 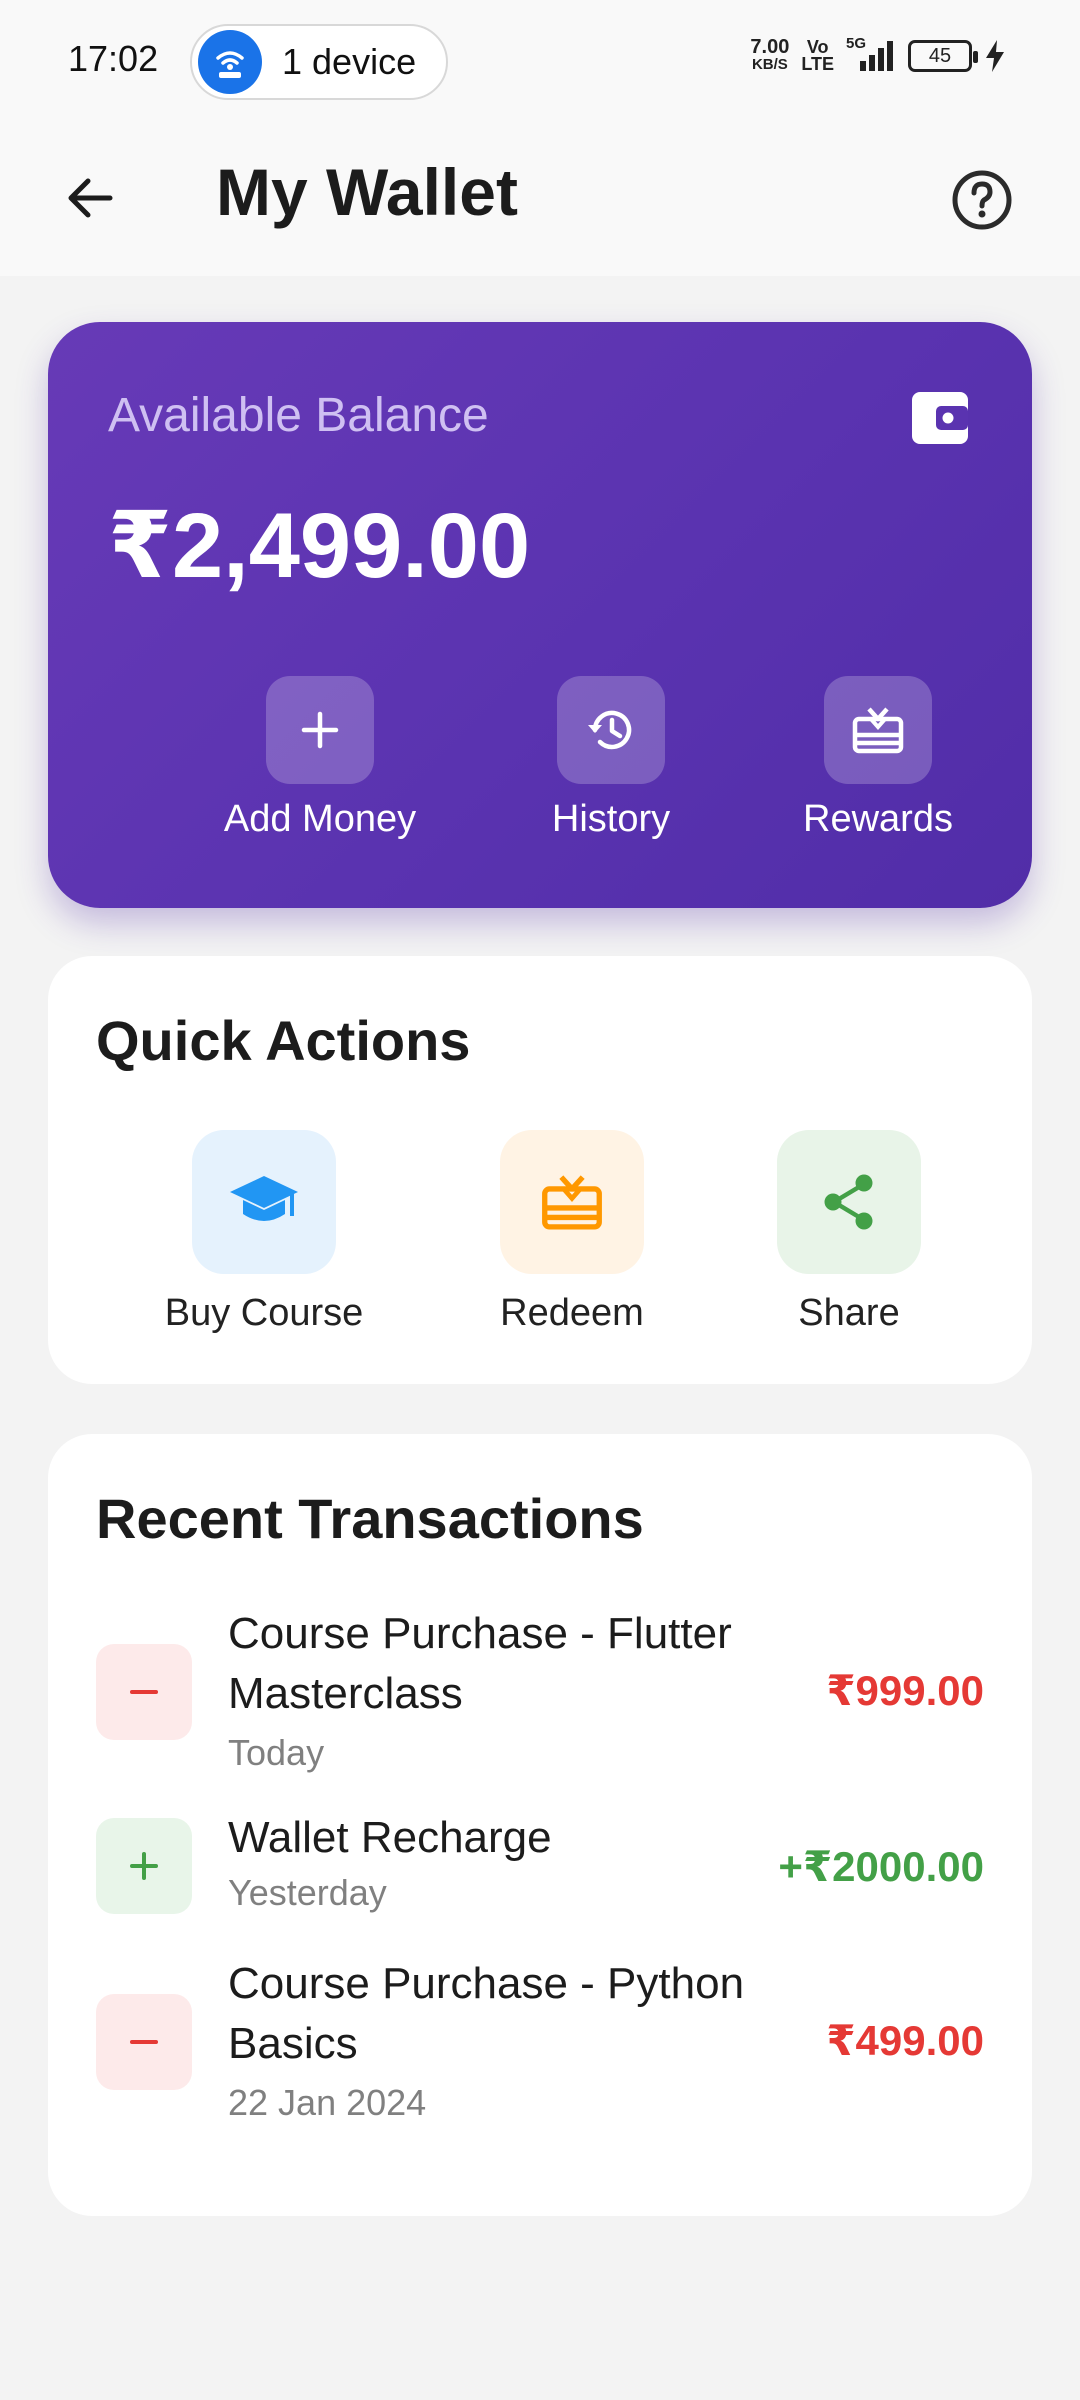 I want to click on add-money-button: Add Money, so click(x=320, y=758).